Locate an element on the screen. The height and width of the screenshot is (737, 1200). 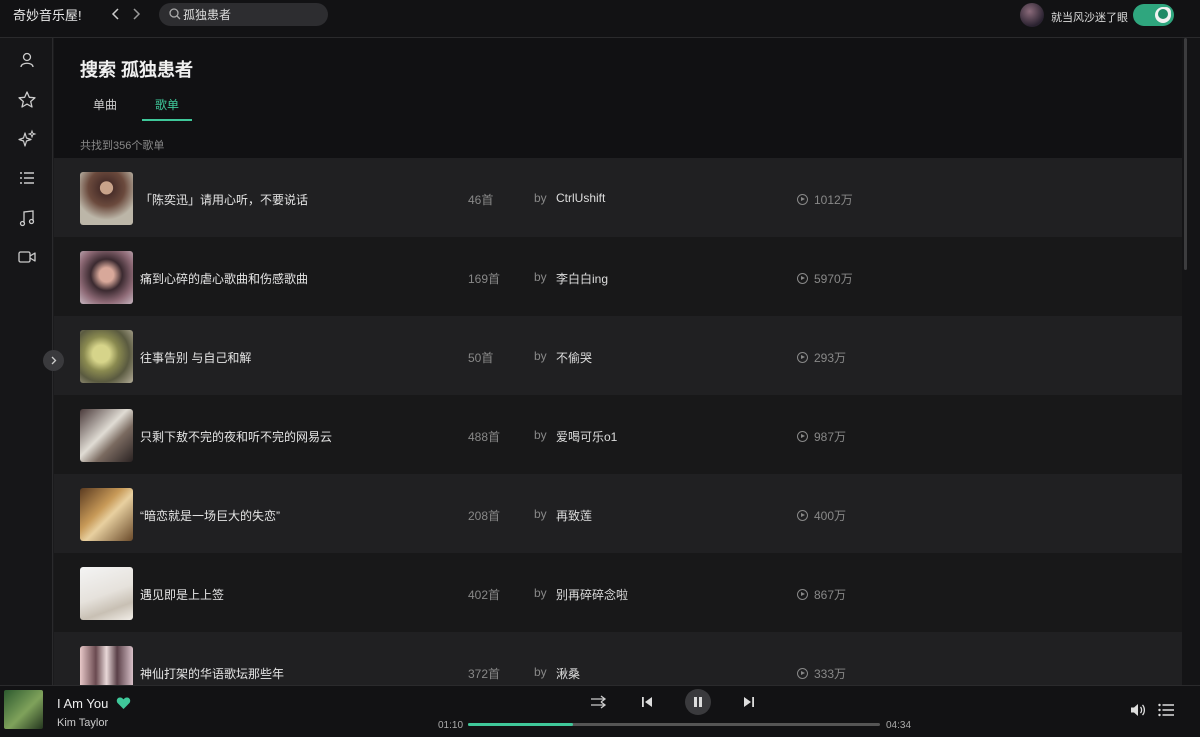
playlist-name: 神仙打架的华语歌坛那些年 is located at coordinates (212, 674).